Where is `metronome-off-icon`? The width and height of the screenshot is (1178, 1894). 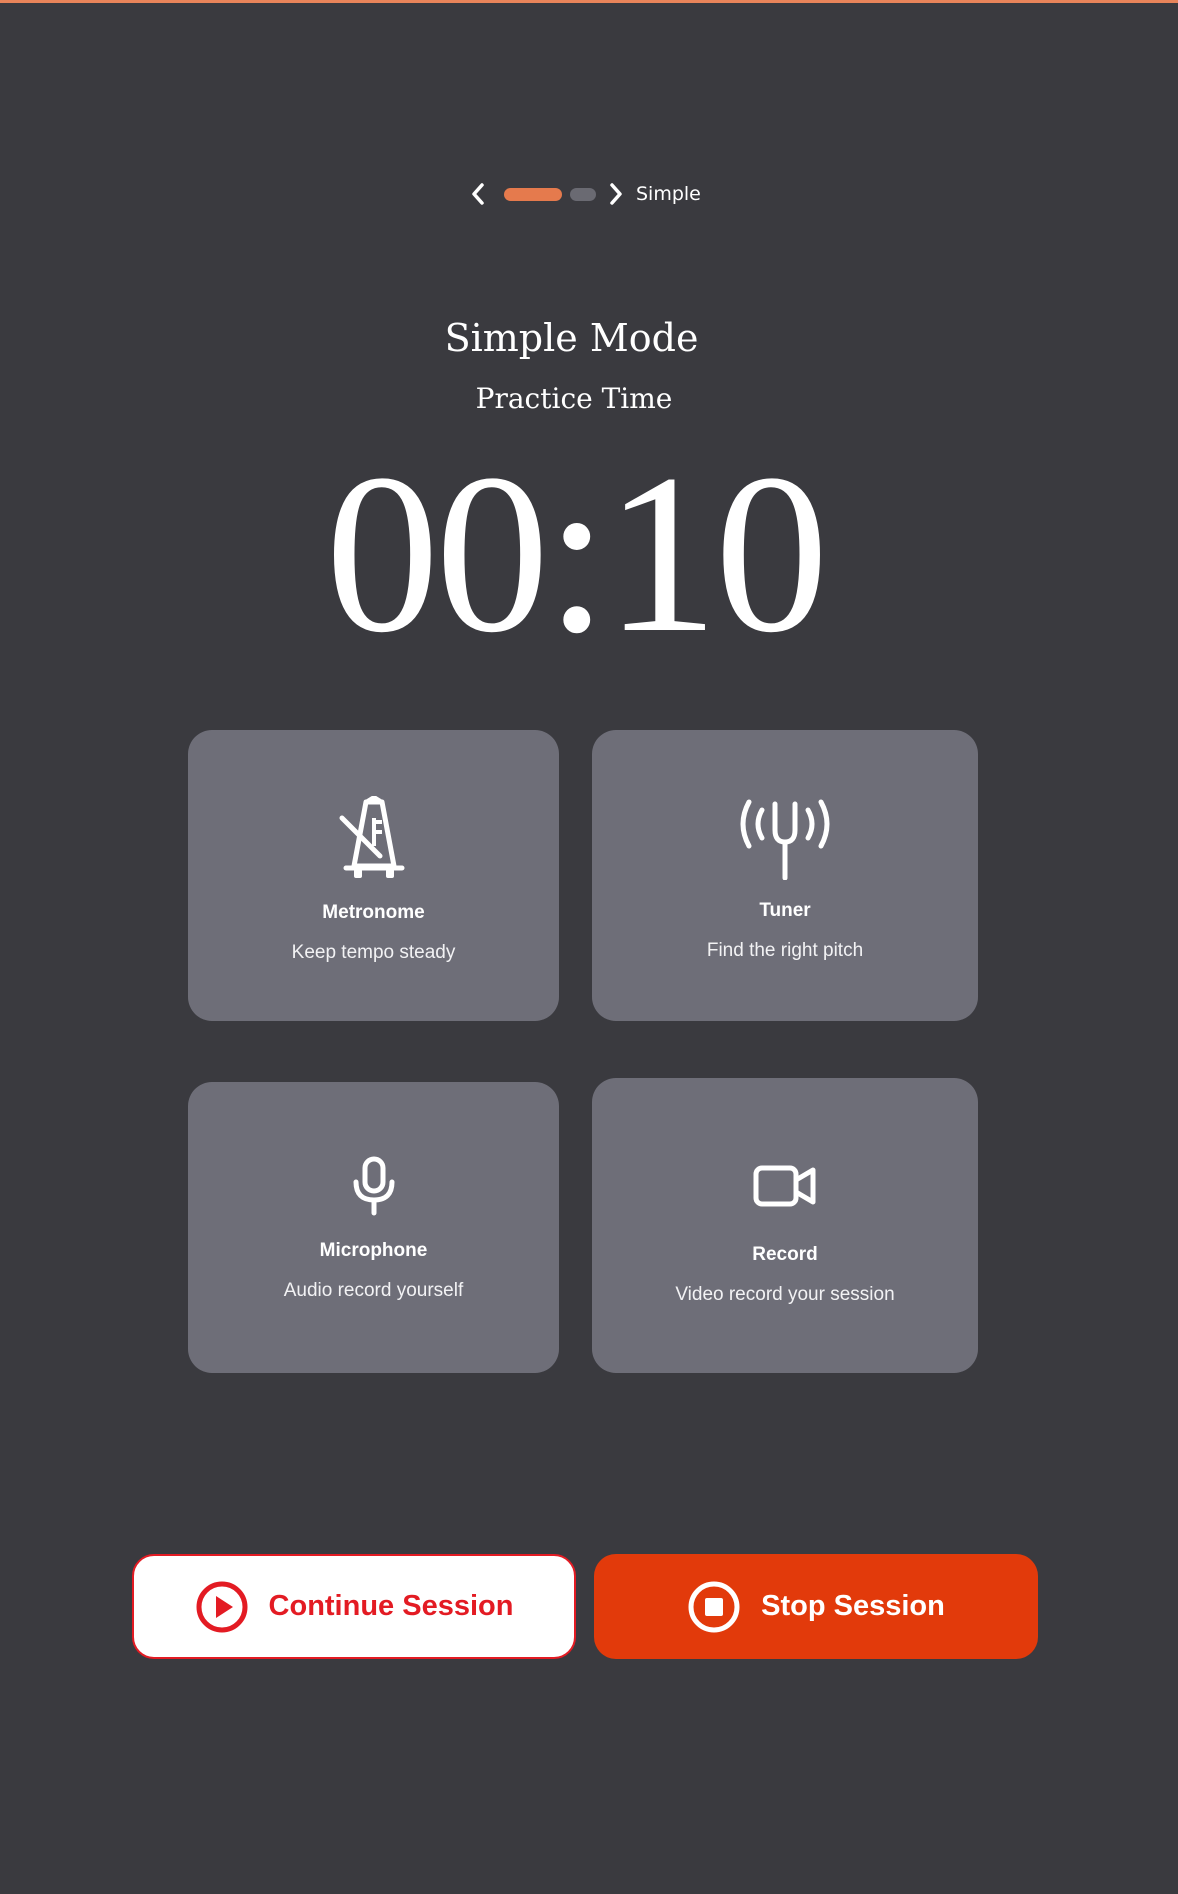 metronome-off-icon is located at coordinates (374, 841).